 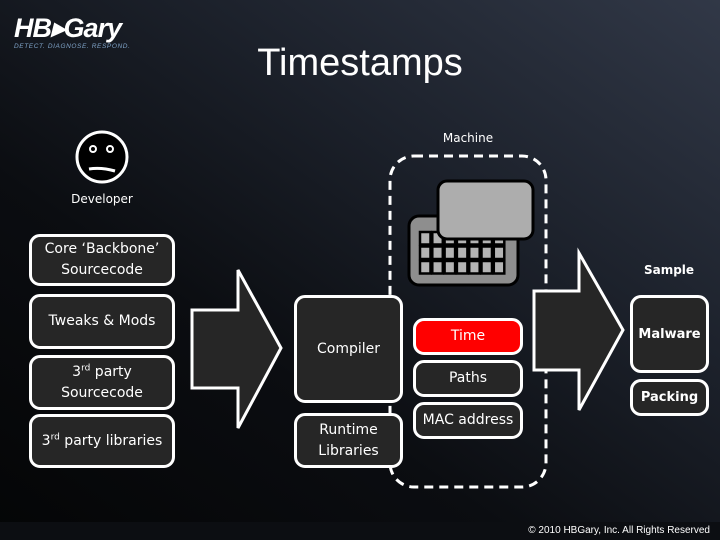 I want to click on source-box-core-backbone: Core ‘Backbone’ Sourcecode, so click(x=102, y=260).